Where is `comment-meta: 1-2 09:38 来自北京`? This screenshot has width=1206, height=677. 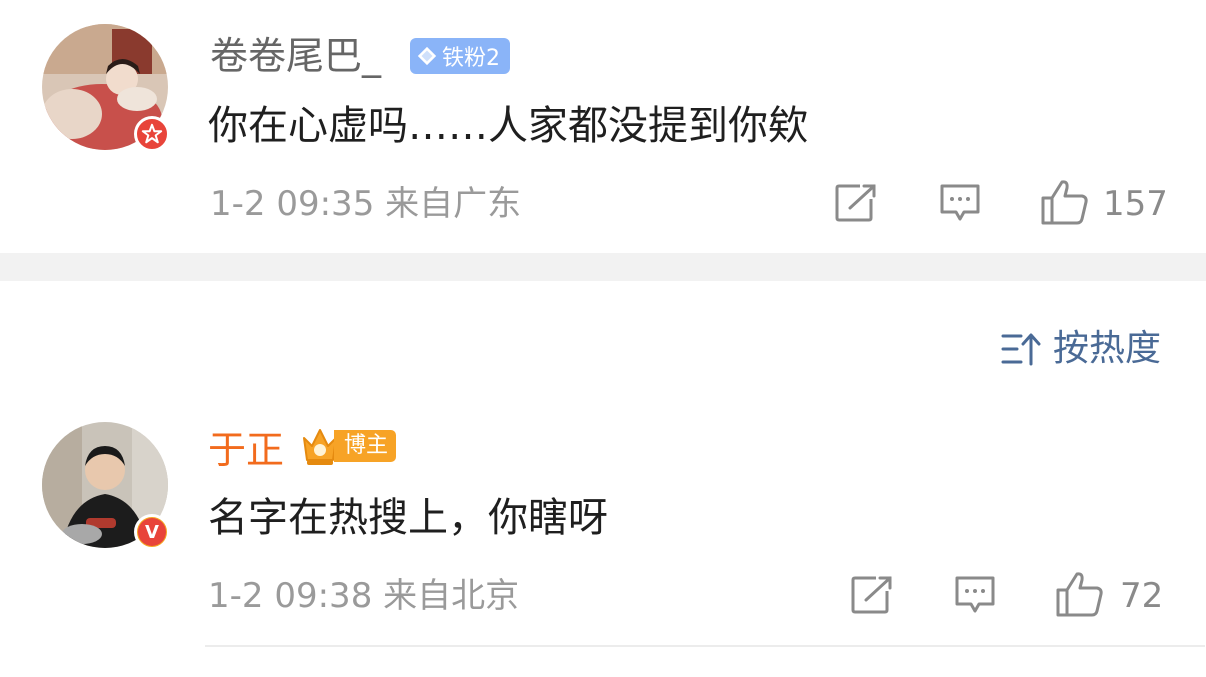
comment-meta: 1-2 09:38 来自北京 is located at coordinates (364, 596).